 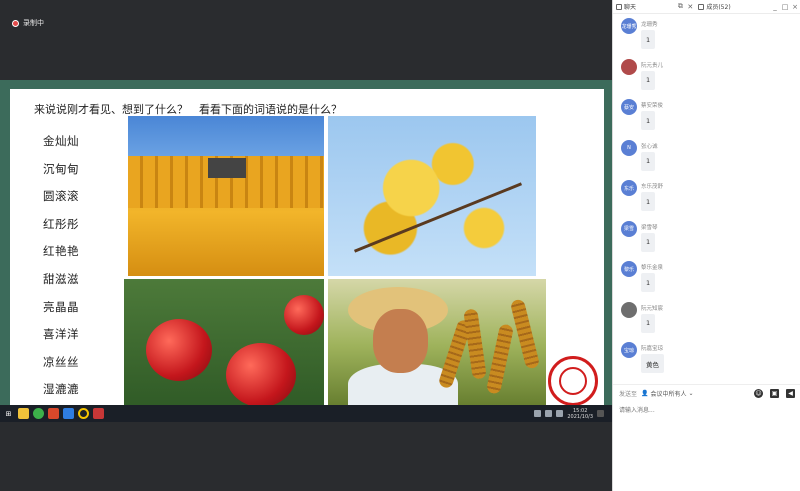 I want to click on seal-inner-ring, so click(x=573, y=381).